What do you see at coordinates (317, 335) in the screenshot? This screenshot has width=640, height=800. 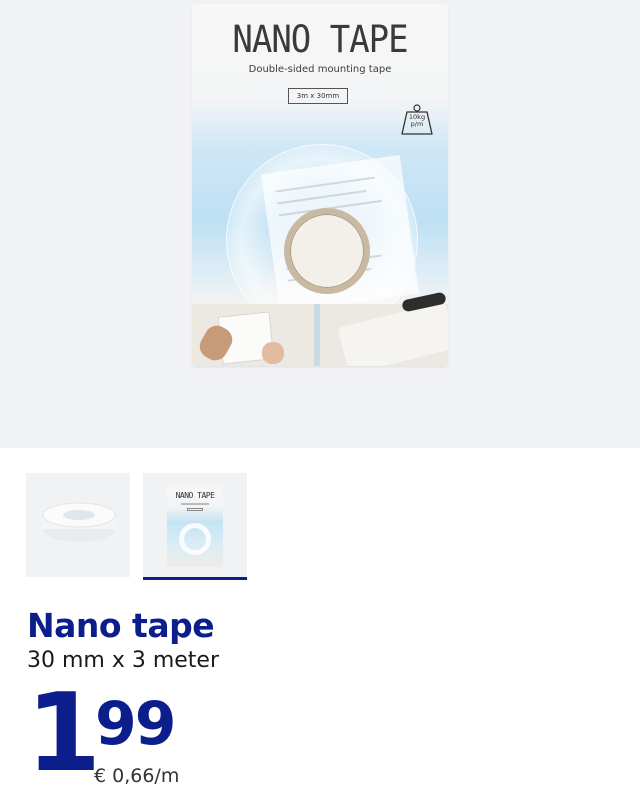 I see `package-post` at bounding box center [317, 335].